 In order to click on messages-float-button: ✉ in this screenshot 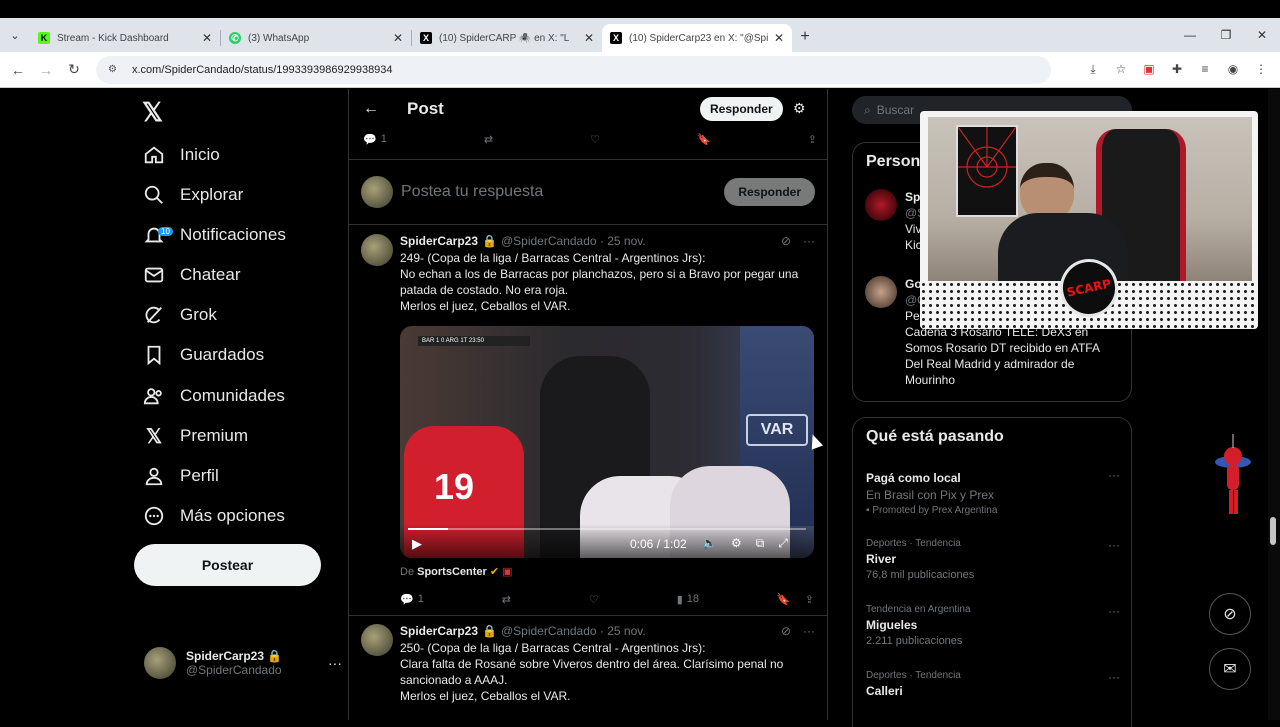, I will do `click(1230, 669)`.